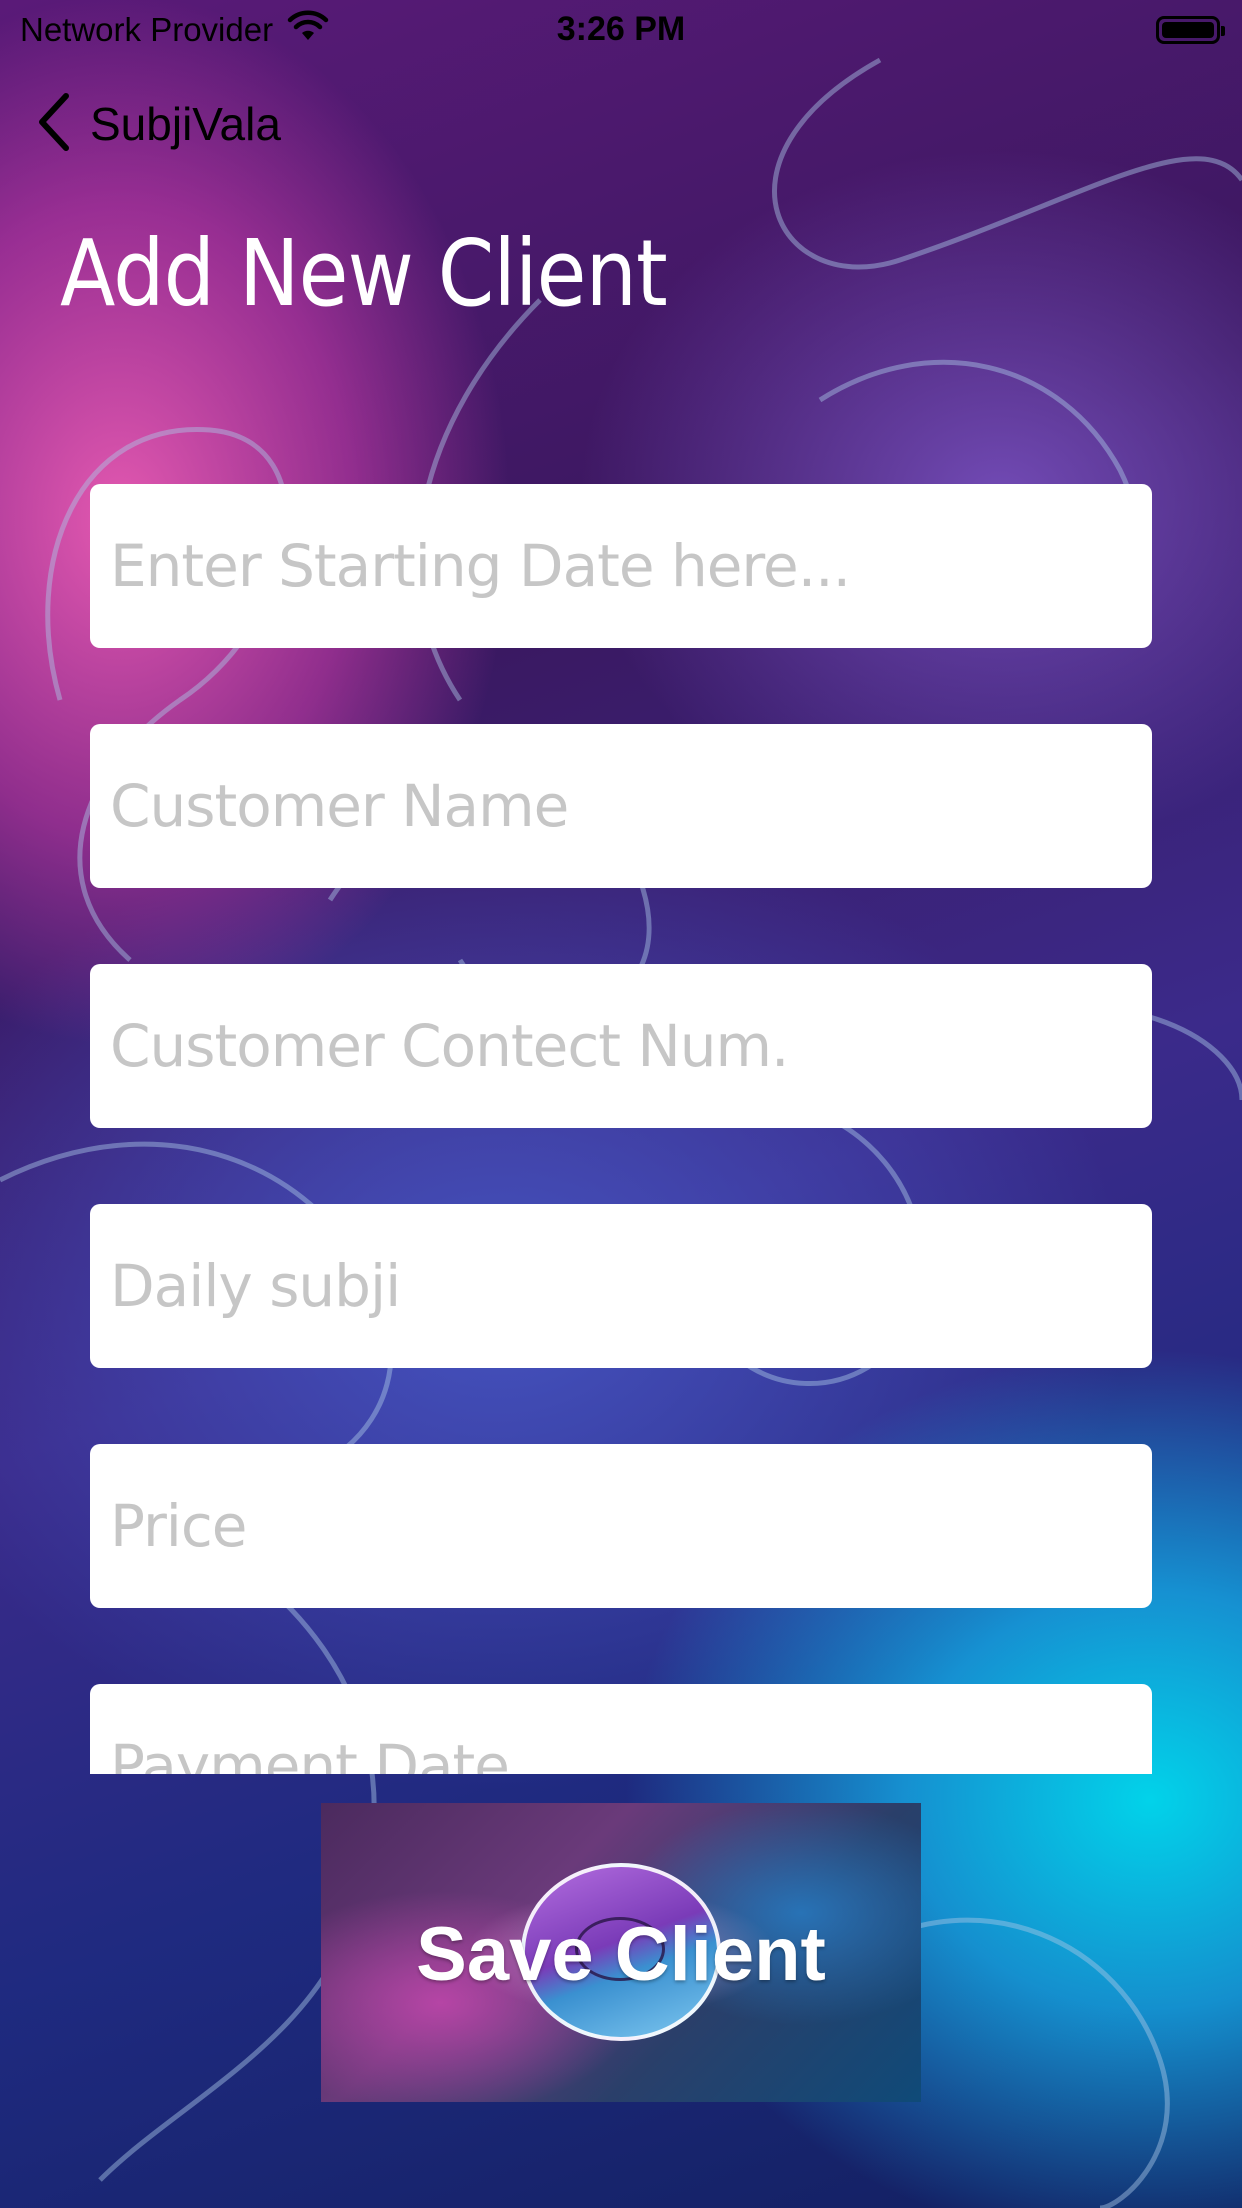 Image resolution: width=1242 pixels, height=2208 pixels. I want to click on battery-level, so click(1188, 30).